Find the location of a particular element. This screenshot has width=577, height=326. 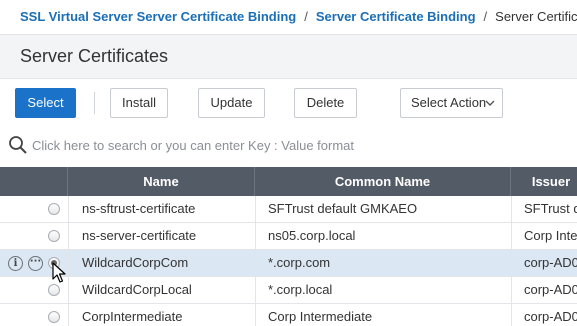

update-button: Update is located at coordinates (231, 103).